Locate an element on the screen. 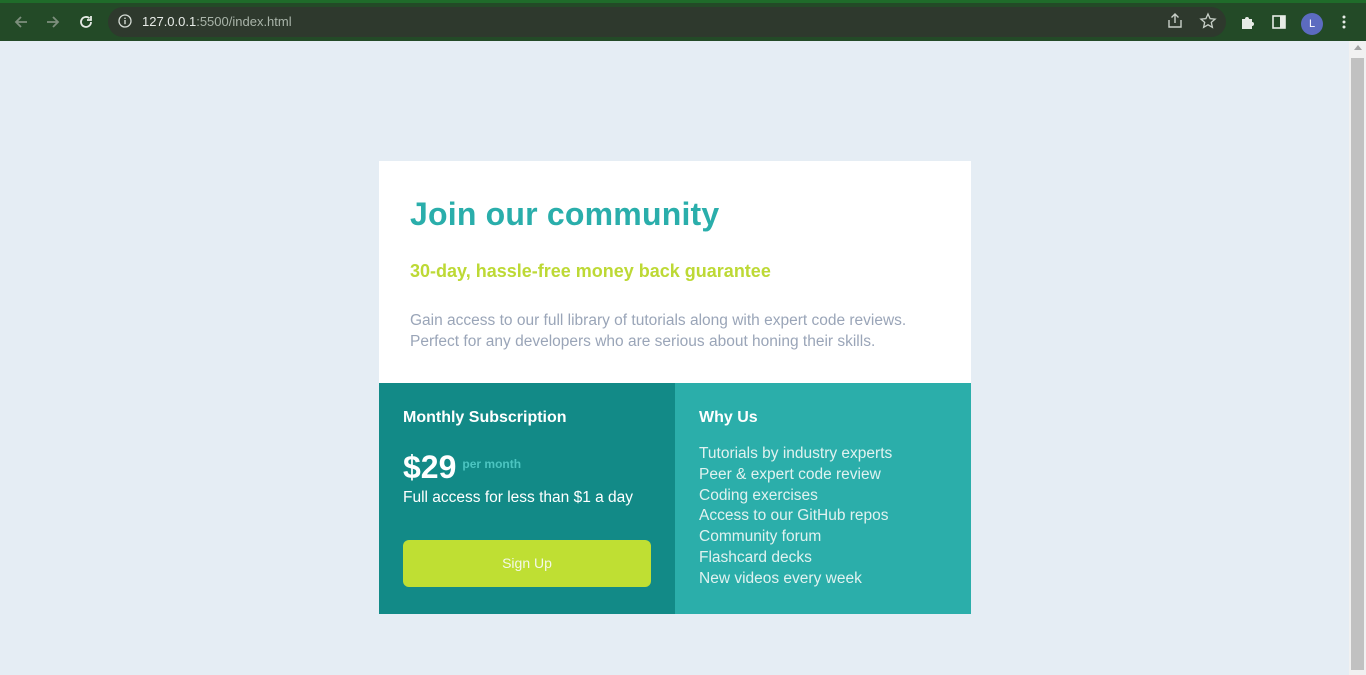 This screenshot has width=1366, height=675. scroll-up-arrow-icon is located at coordinates (1358, 47).